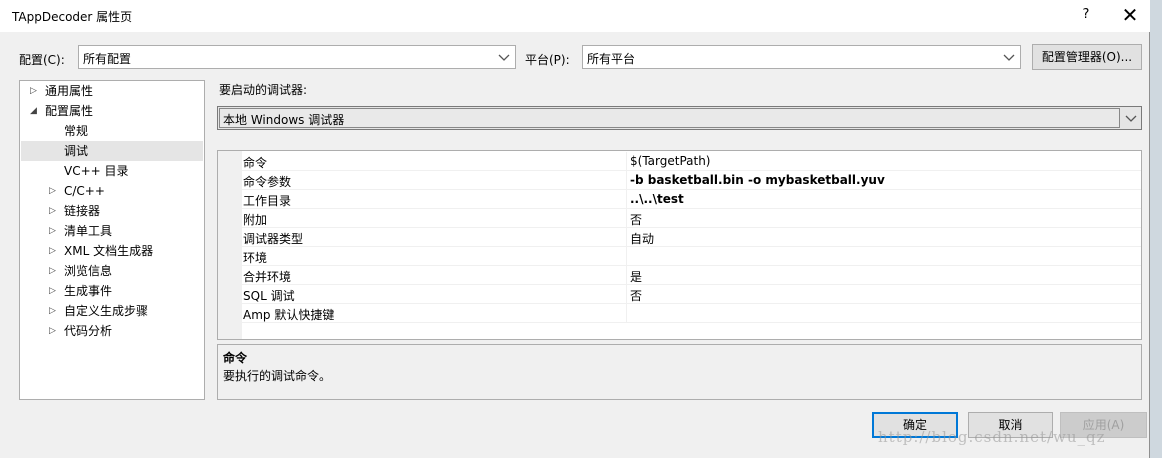 This screenshot has width=1162, height=458. I want to click on property-row-command: 命令 $(TargetPath), so click(691, 161).